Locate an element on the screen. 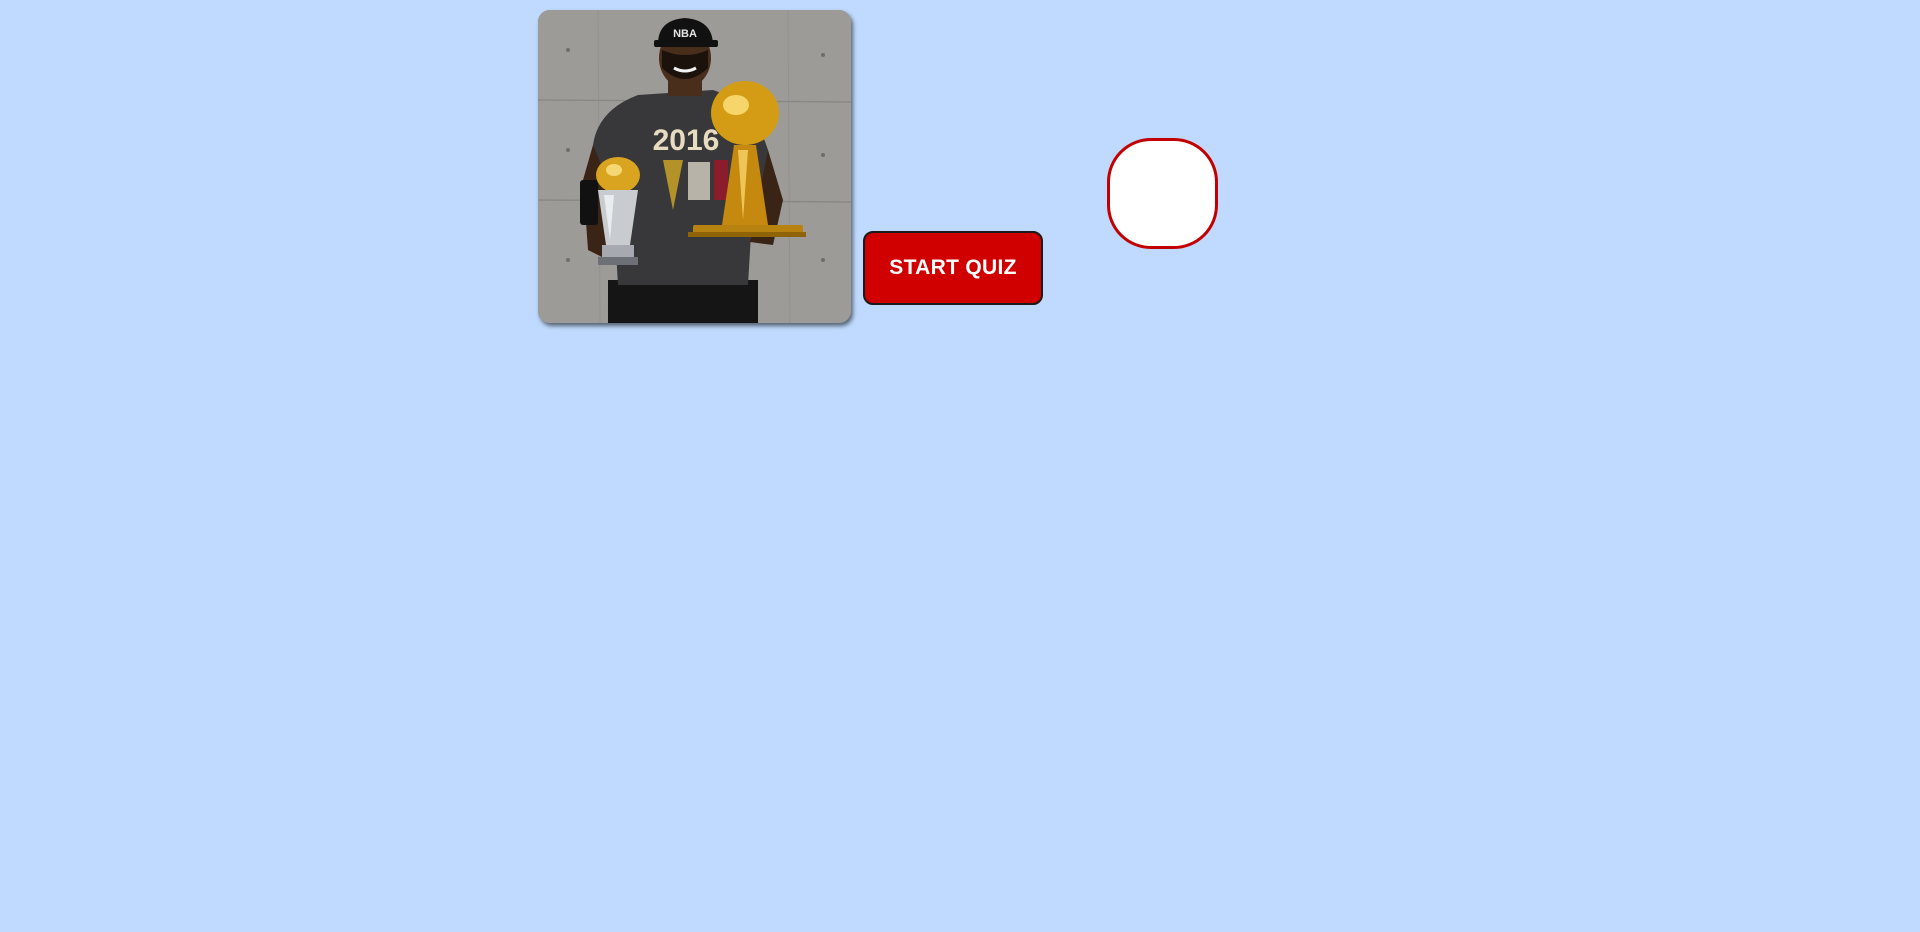 This screenshot has width=1920, height=932. start-quiz-label: START QUIZ is located at coordinates (953, 267).